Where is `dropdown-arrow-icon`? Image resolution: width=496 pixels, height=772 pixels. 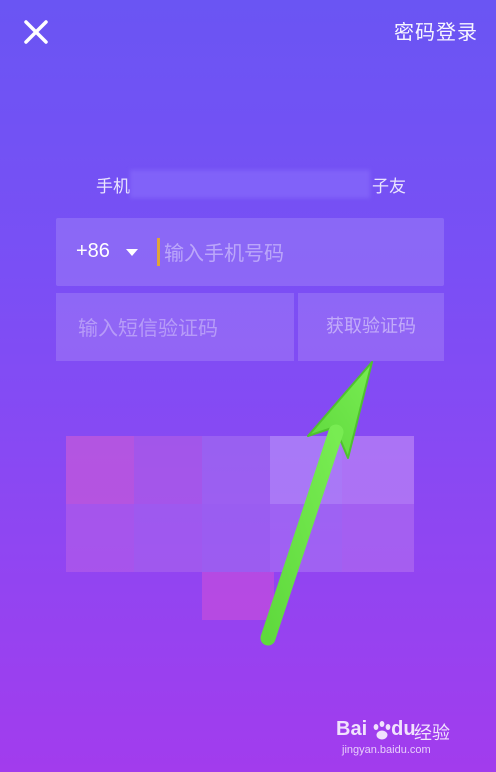 dropdown-arrow-icon is located at coordinates (132, 252).